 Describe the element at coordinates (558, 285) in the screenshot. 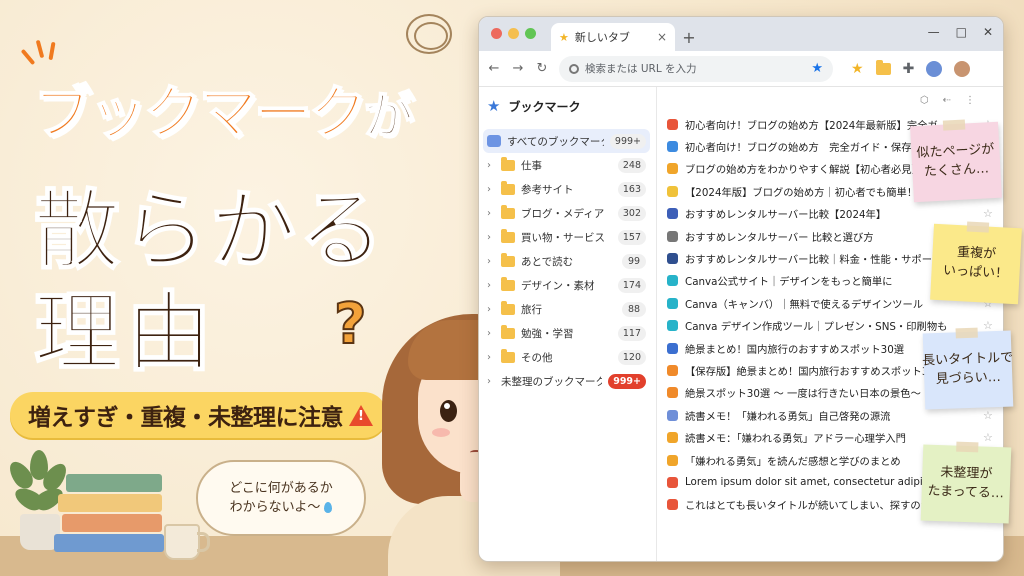

I see `sidebar-item-label: デザイン・素材` at that location.